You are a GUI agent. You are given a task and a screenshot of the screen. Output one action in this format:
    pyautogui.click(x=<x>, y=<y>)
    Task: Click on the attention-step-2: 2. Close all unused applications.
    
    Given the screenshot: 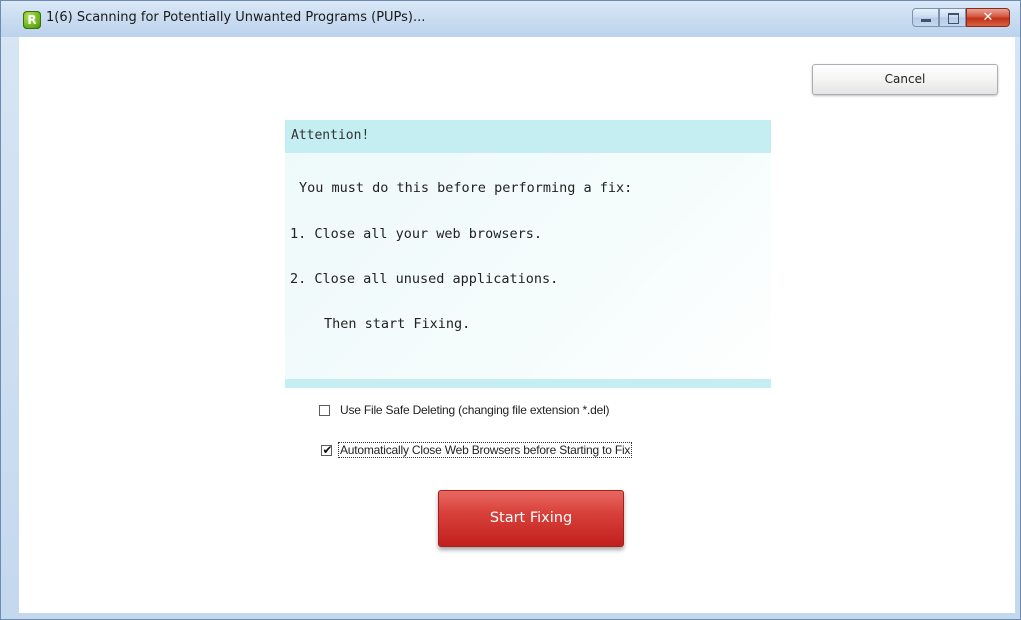 What is the action you would take?
    pyautogui.click(x=424, y=279)
    